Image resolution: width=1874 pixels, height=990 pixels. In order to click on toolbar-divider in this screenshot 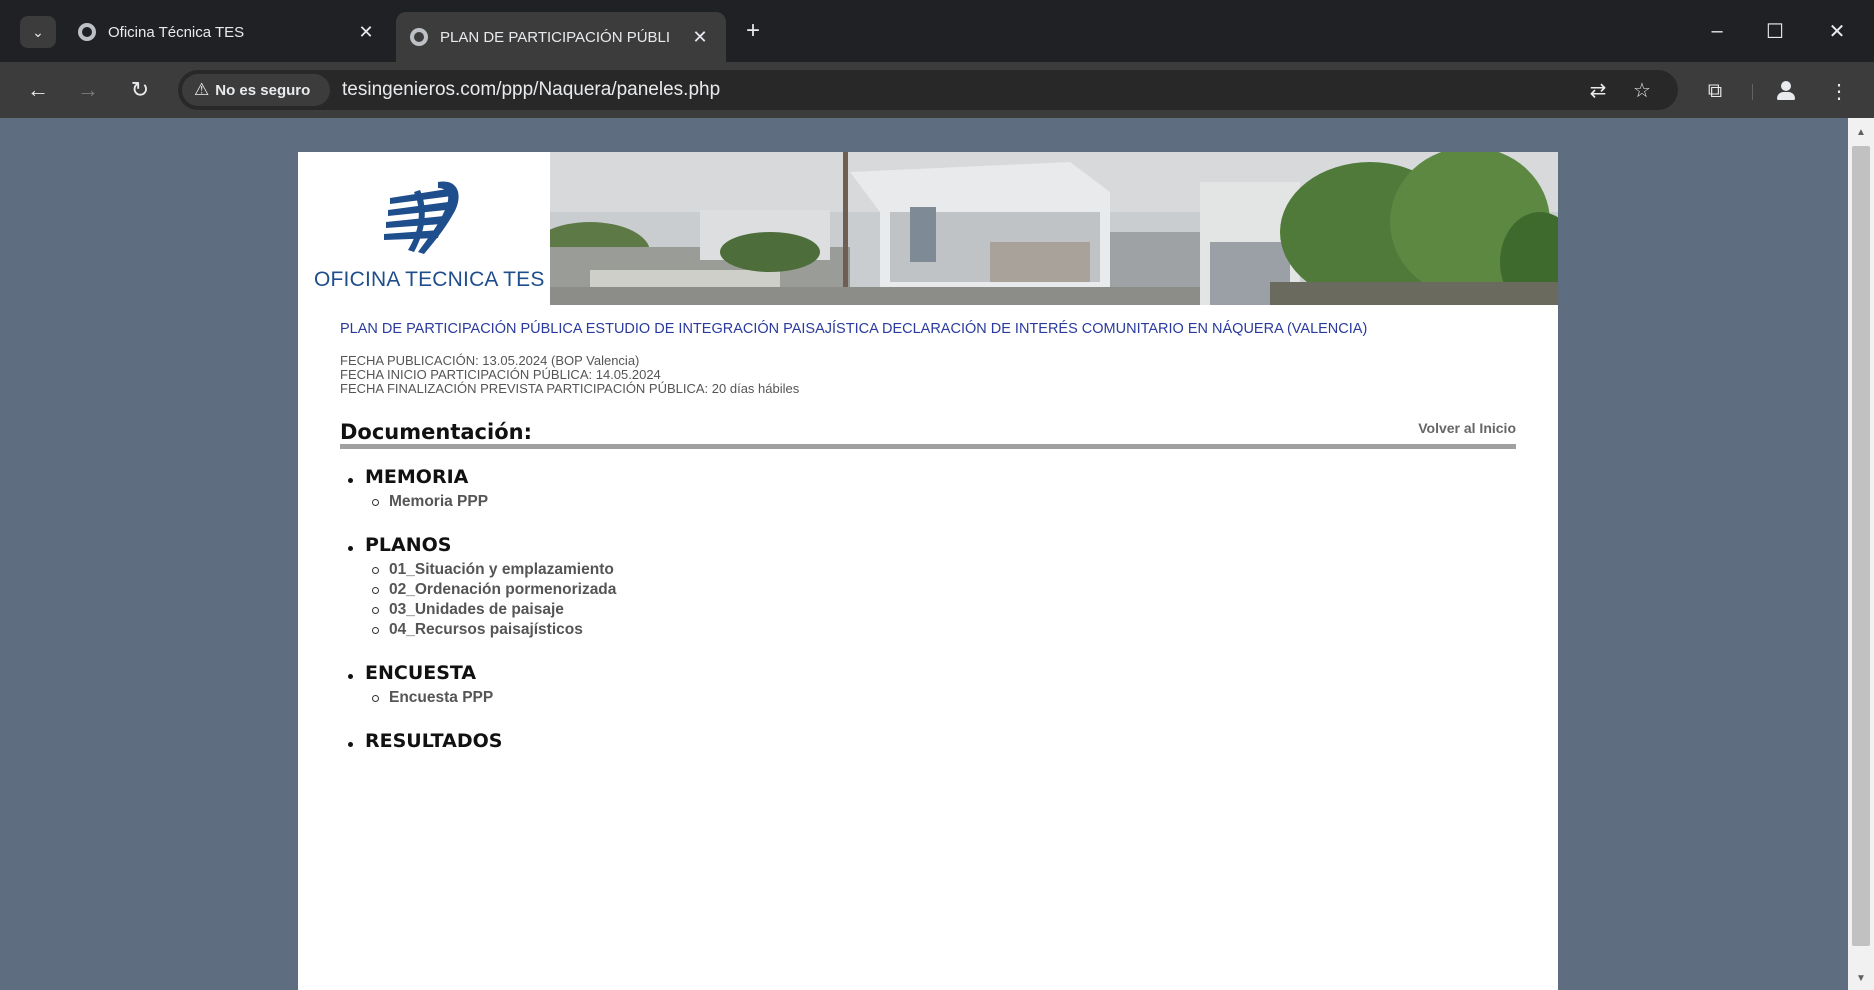, I will do `click(1752, 92)`.